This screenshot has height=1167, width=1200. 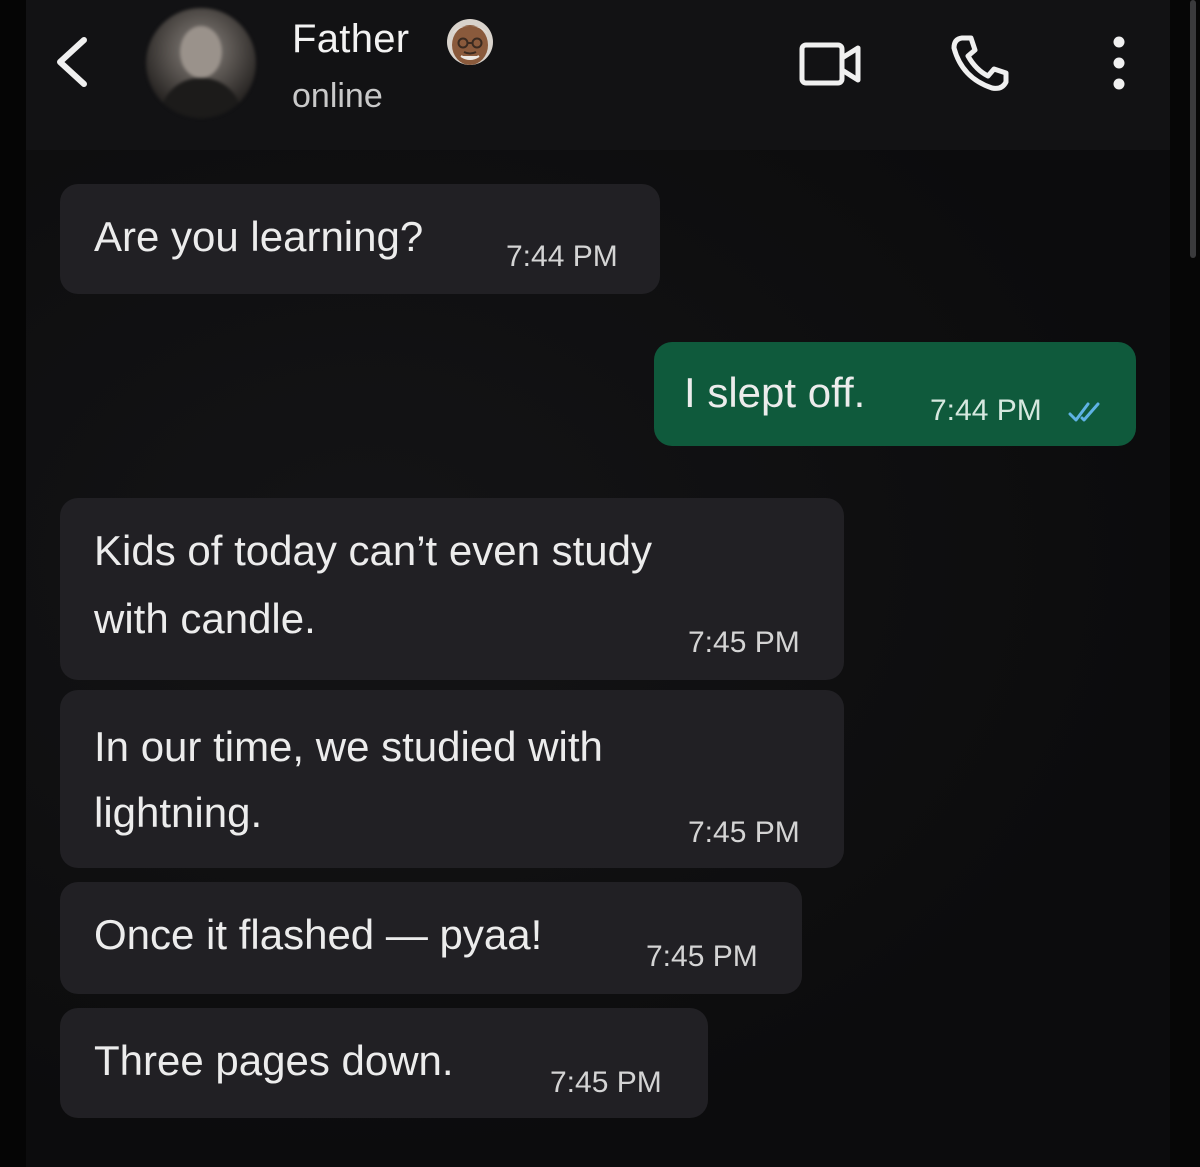 What do you see at coordinates (201, 63) in the screenshot?
I see `avatar` at bounding box center [201, 63].